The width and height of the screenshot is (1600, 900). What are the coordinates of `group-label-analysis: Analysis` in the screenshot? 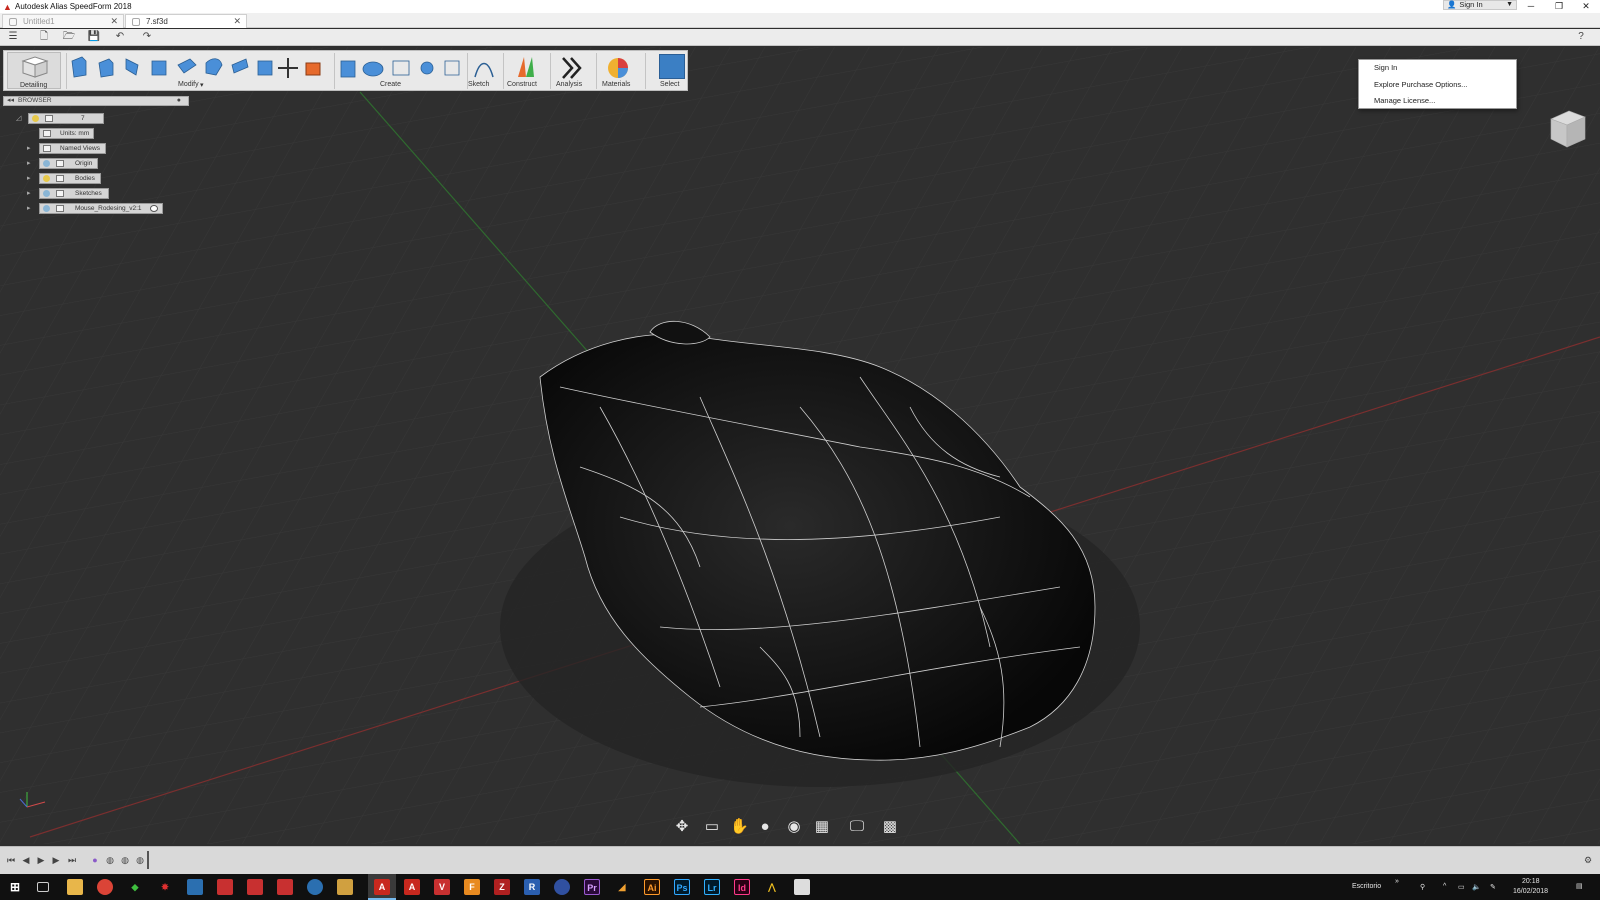 It's located at (569, 84).